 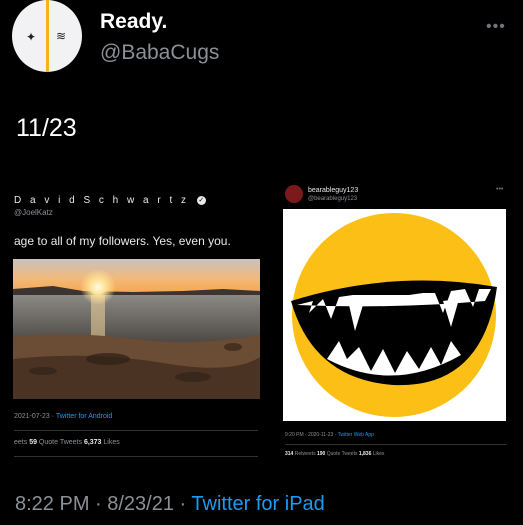 What do you see at coordinates (46, 128) in the screenshot?
I see `tweet-text: 11/23` at bounding box center [46, 128].